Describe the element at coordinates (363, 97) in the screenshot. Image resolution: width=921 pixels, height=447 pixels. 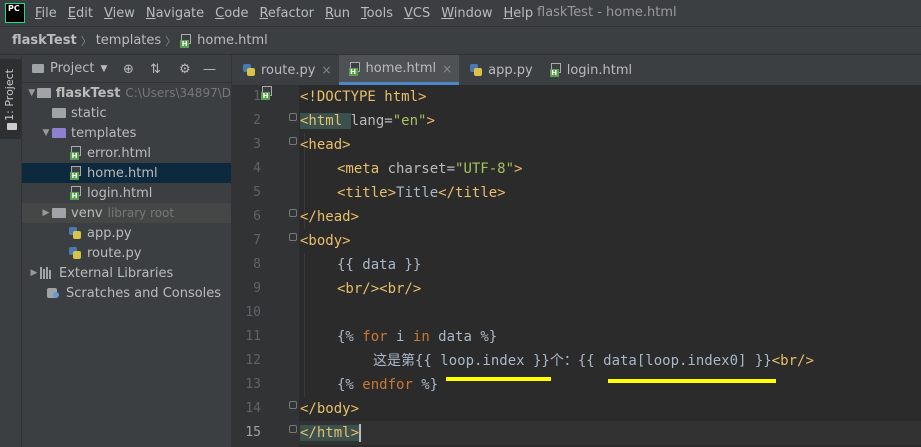
I see `code-line-1: <!DOCTYPE html>` at that location.